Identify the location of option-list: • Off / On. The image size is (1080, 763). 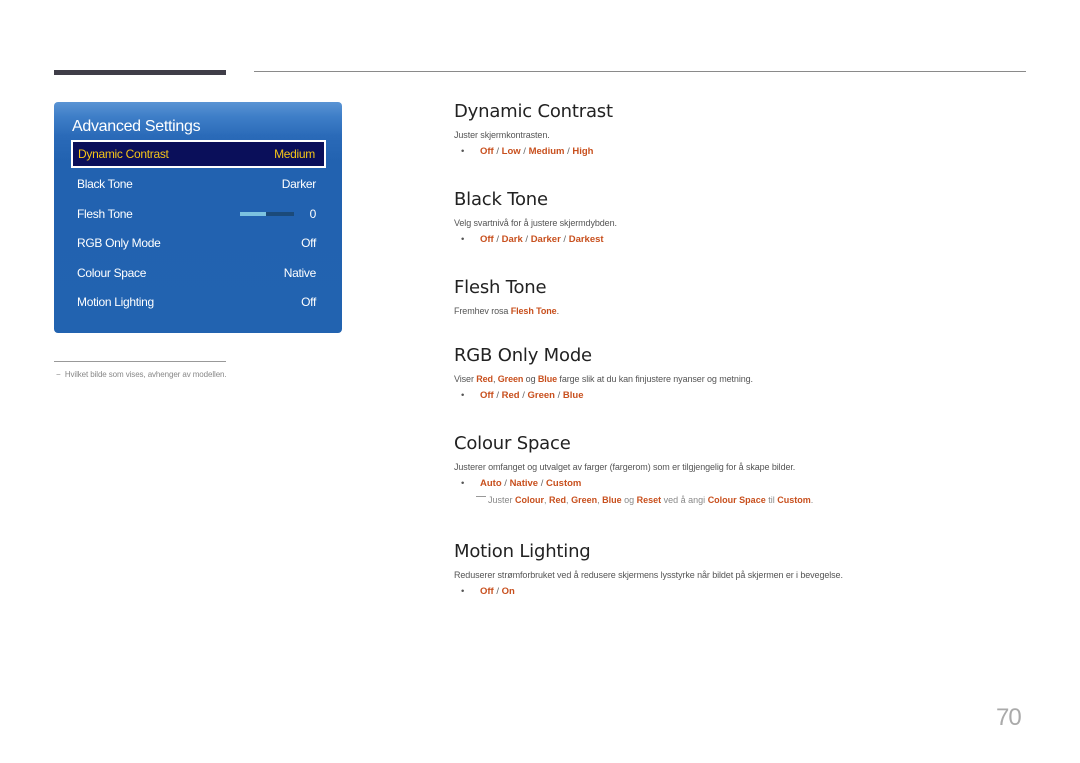
(648, 591).